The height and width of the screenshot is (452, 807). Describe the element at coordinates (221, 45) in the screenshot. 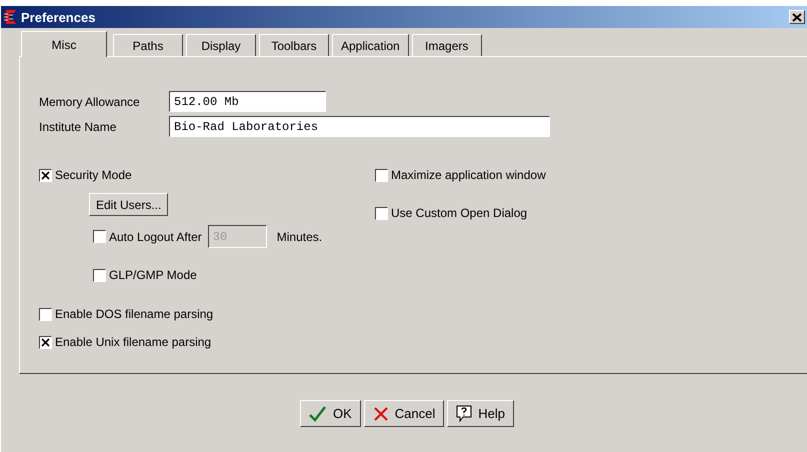

I see `tab: Display` at that location.